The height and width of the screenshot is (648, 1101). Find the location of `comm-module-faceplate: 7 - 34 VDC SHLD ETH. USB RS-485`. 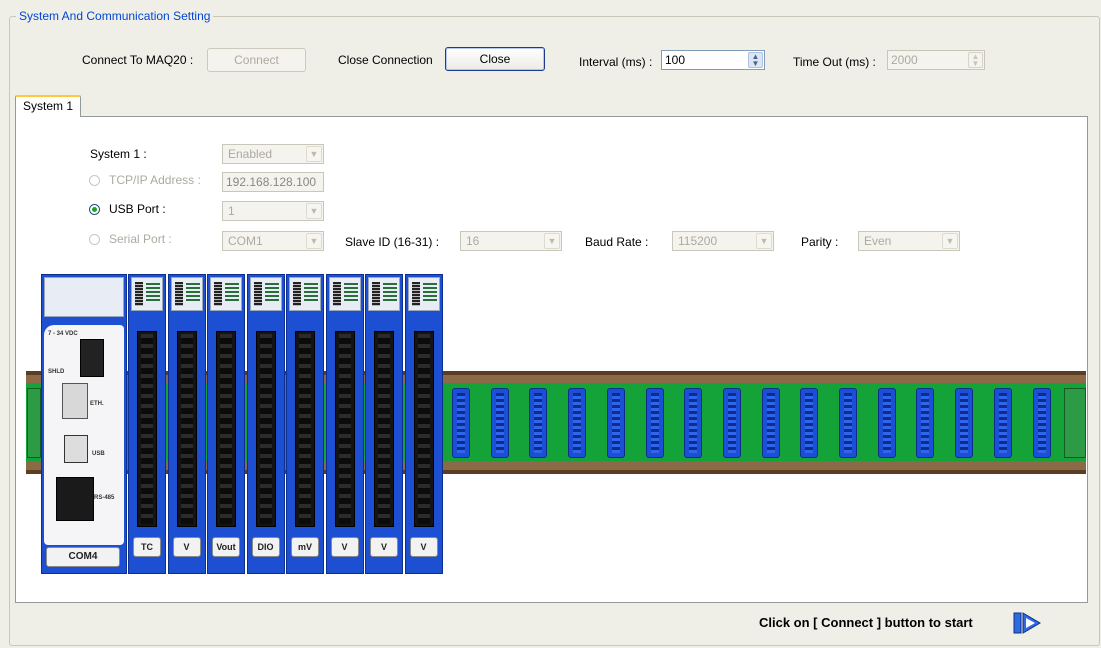

comm-module-faceplate: 7 - 34 VDC SHLD ETH. USB RS-485 is located at coordinates (84, 435).